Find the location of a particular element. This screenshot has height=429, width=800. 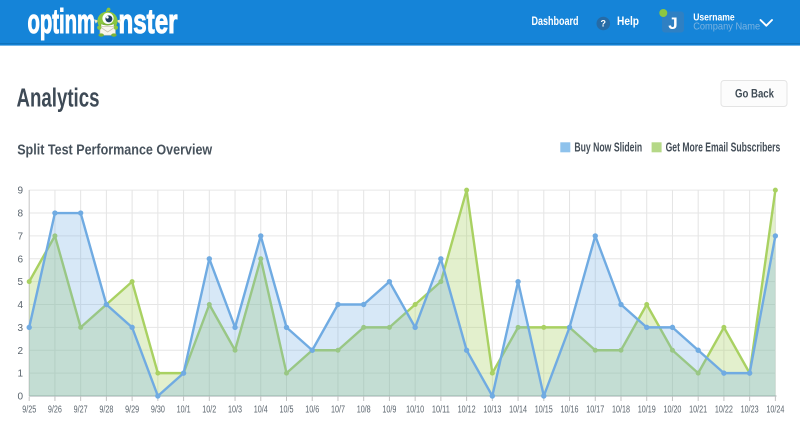

svg-text: Company Name is located at coordinates (726, 27).